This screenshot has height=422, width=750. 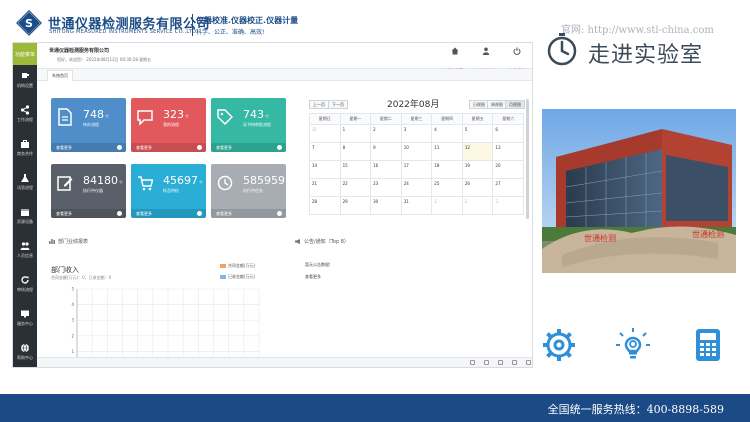 What do you see at coordinates (447, 133) in the screenshot?
I see `calendar-day-cell: 4` at bounding box center [447, 133].